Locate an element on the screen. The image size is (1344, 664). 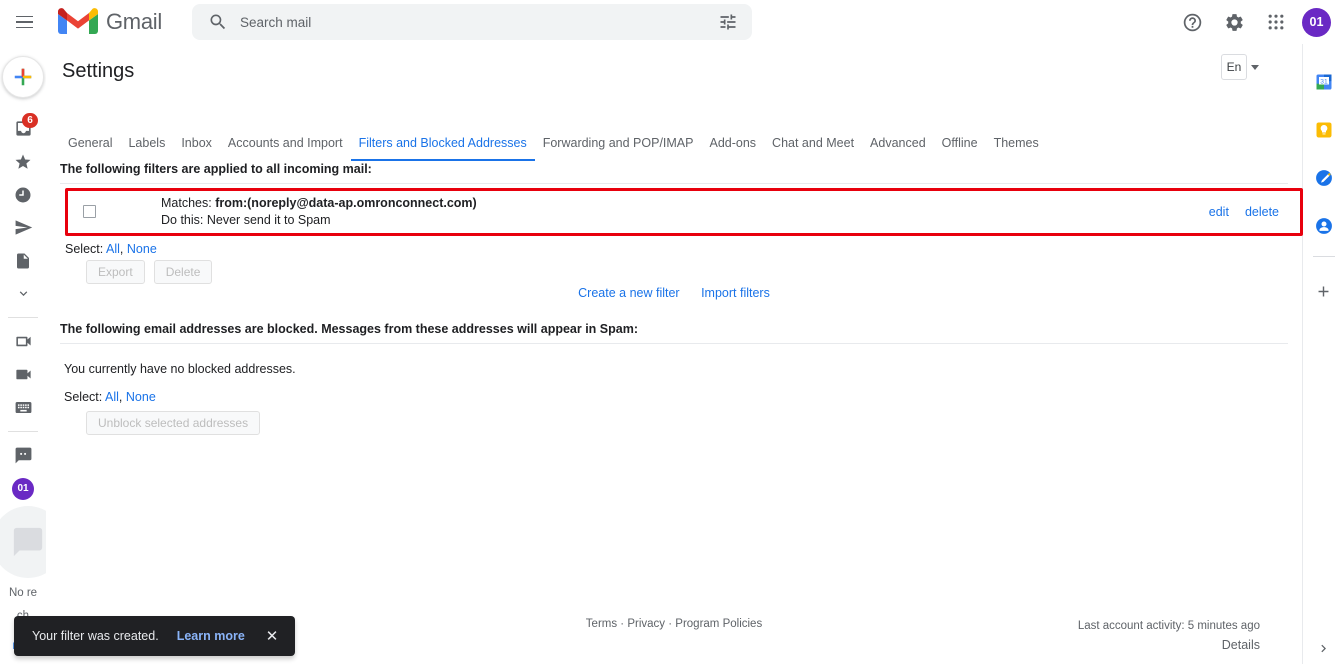
delete-button: Delete is located at coordinates (183, 272).